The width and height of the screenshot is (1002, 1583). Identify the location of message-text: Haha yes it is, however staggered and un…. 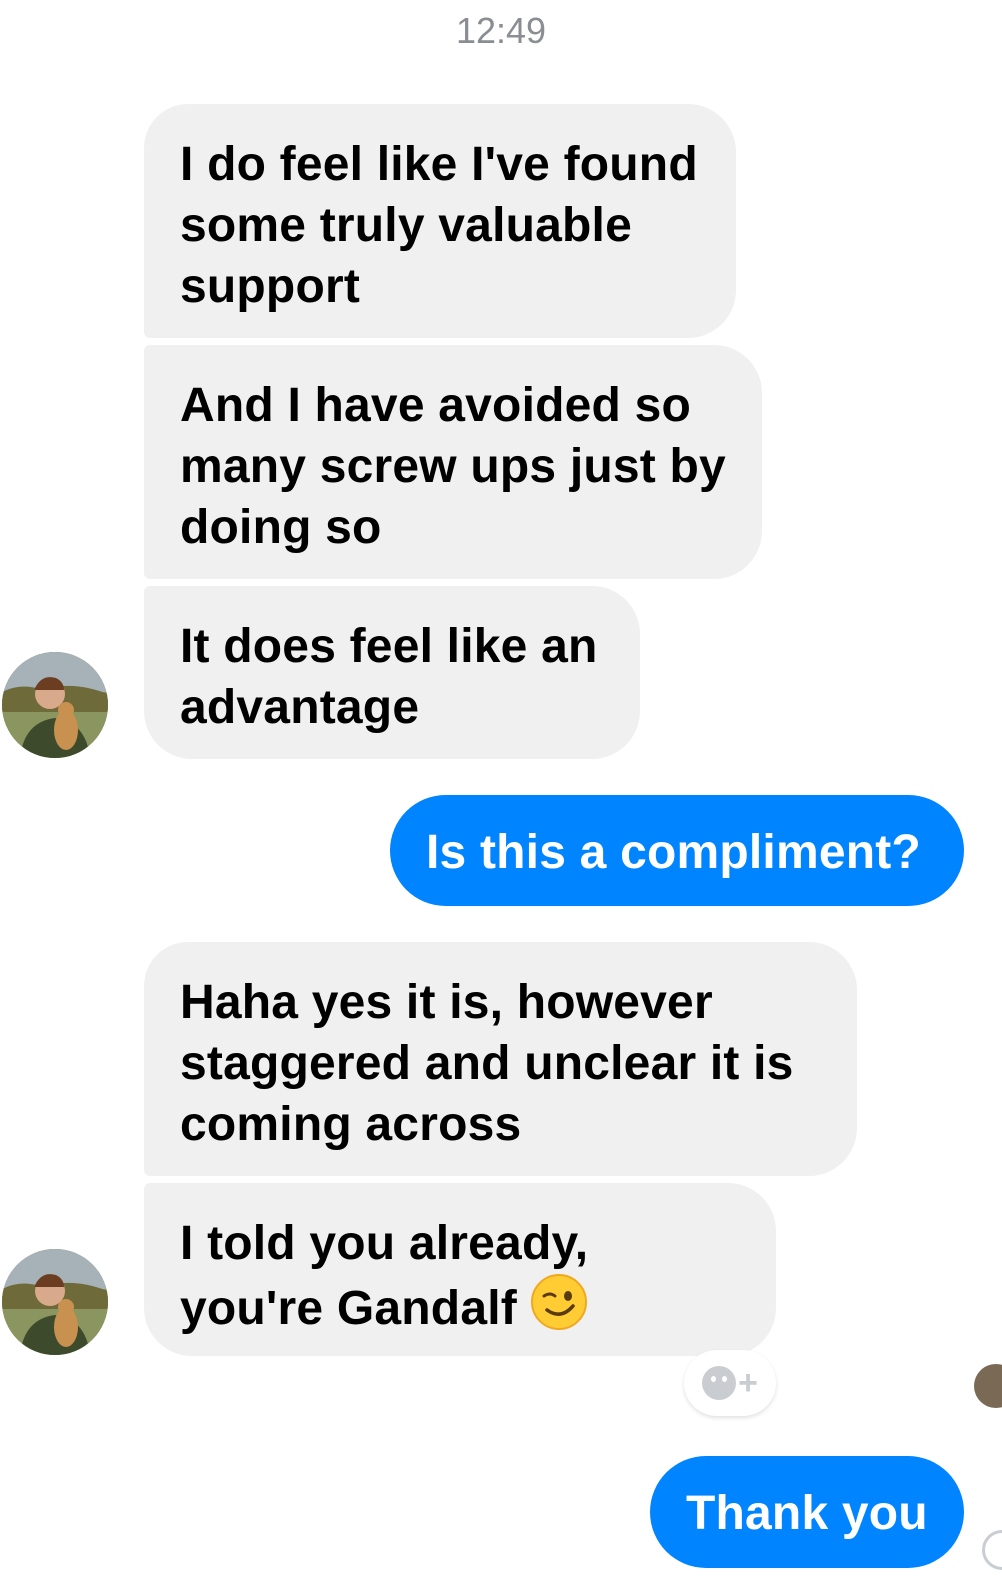
(487, 1063).